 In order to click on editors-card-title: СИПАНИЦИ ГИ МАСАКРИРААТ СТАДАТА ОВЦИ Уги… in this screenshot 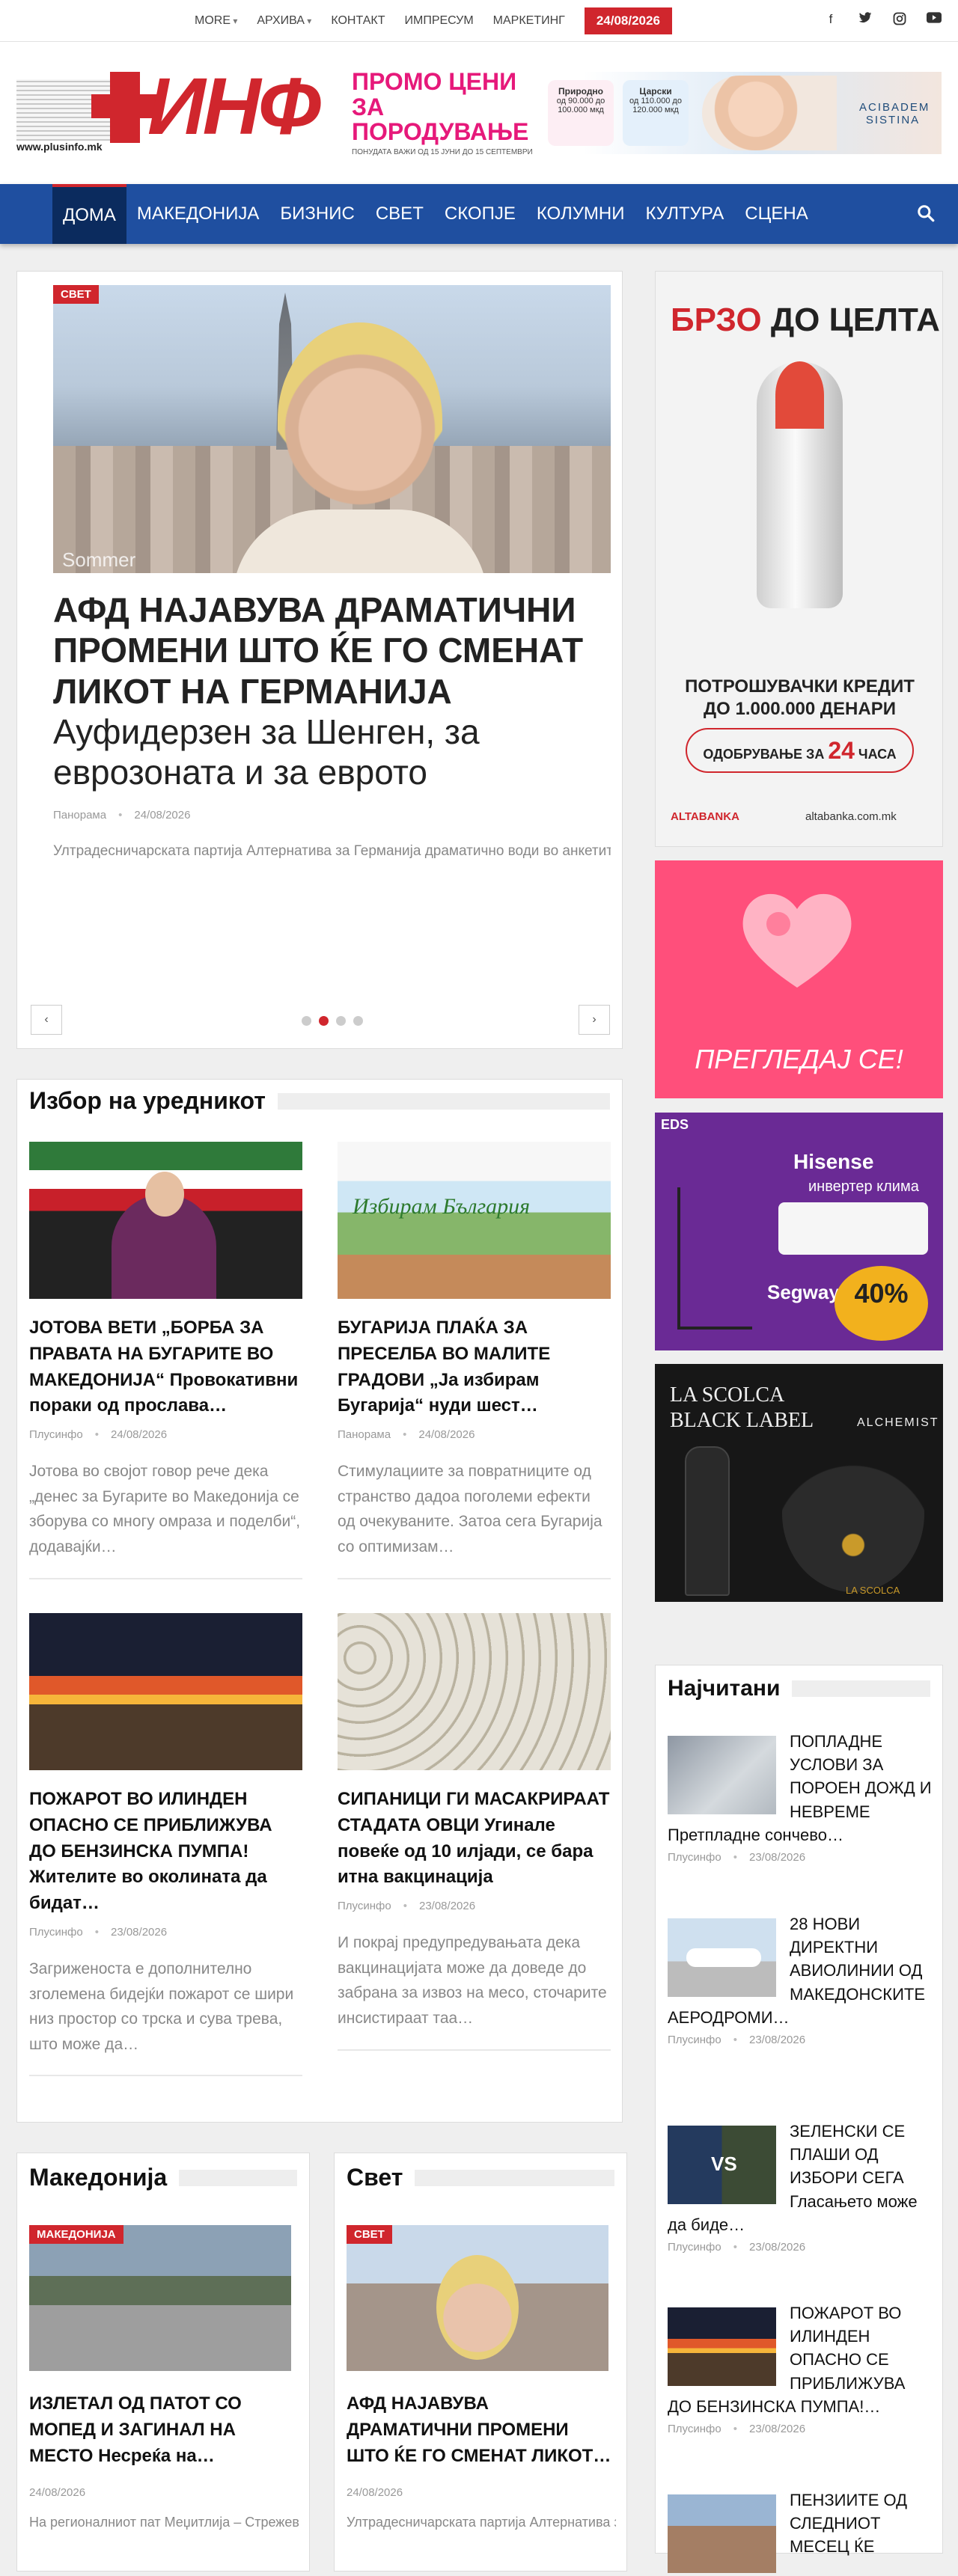, I will do `click(474, 1839)`.